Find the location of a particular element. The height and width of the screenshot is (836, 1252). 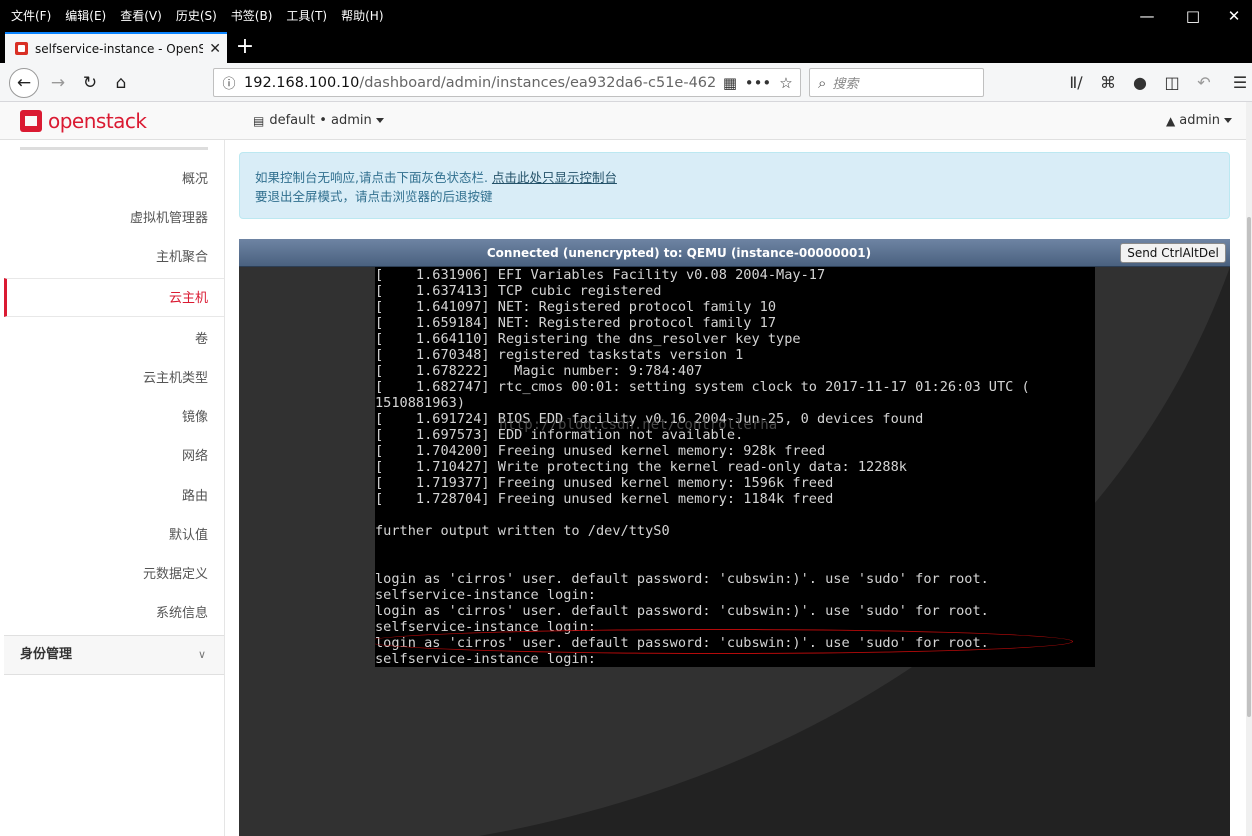

user-icon: ▲ is located at coordinates (1171, 120).